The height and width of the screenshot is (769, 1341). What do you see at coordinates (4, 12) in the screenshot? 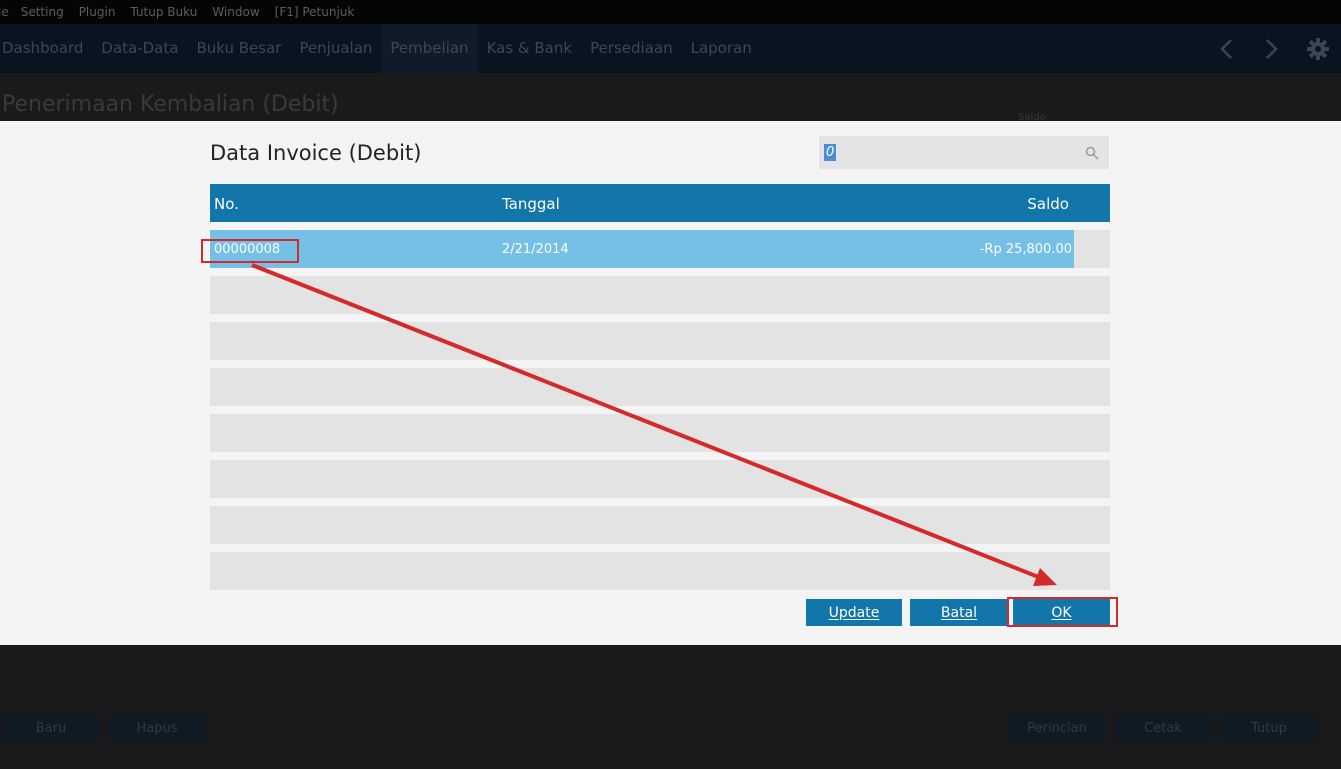
I see `menu-item-file: le` at bounding box center [4, 12].